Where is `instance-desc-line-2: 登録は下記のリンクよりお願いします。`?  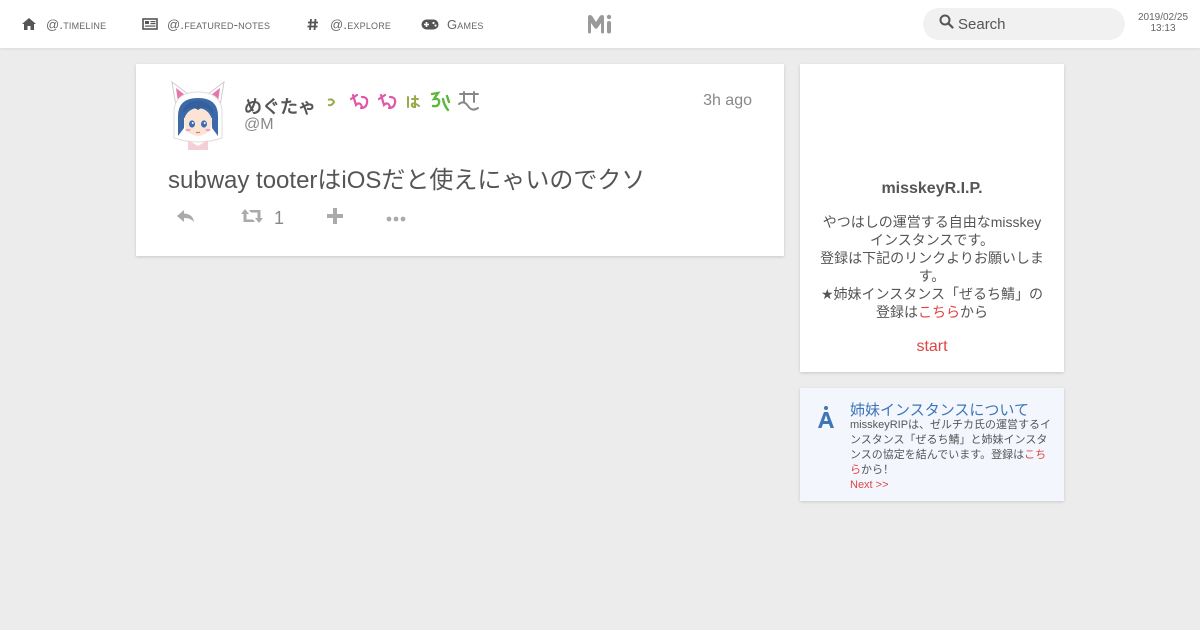
instance-desc-line-2: 登録は下記のリンクよりお願いします。 is located at coordinates (932, 267).